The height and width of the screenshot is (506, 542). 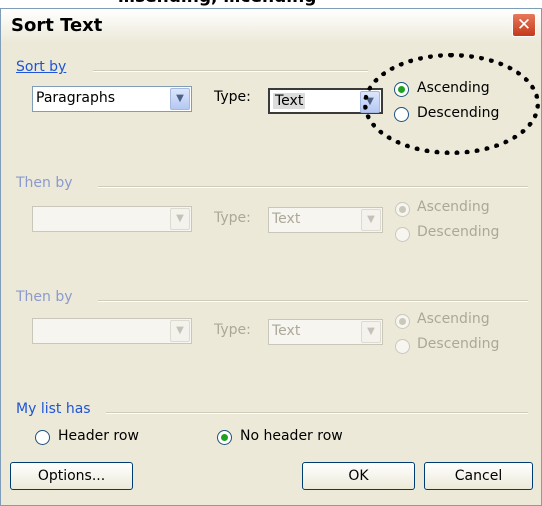 What do you see at coordinates (325, 220) in the screenshot?
I see `then-by-1-type-select: Text ▼` at bounding box center [325, 220].